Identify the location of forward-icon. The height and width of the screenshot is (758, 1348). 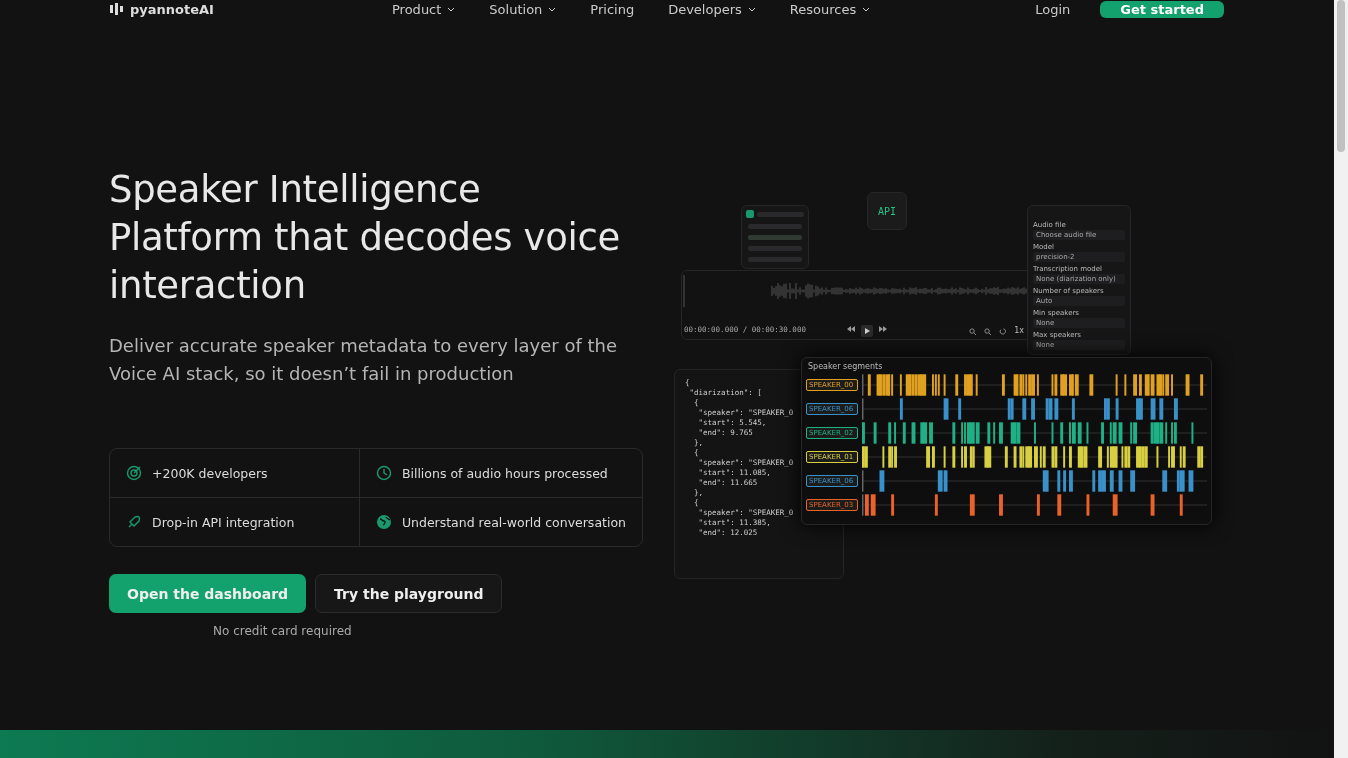
(883, 329).